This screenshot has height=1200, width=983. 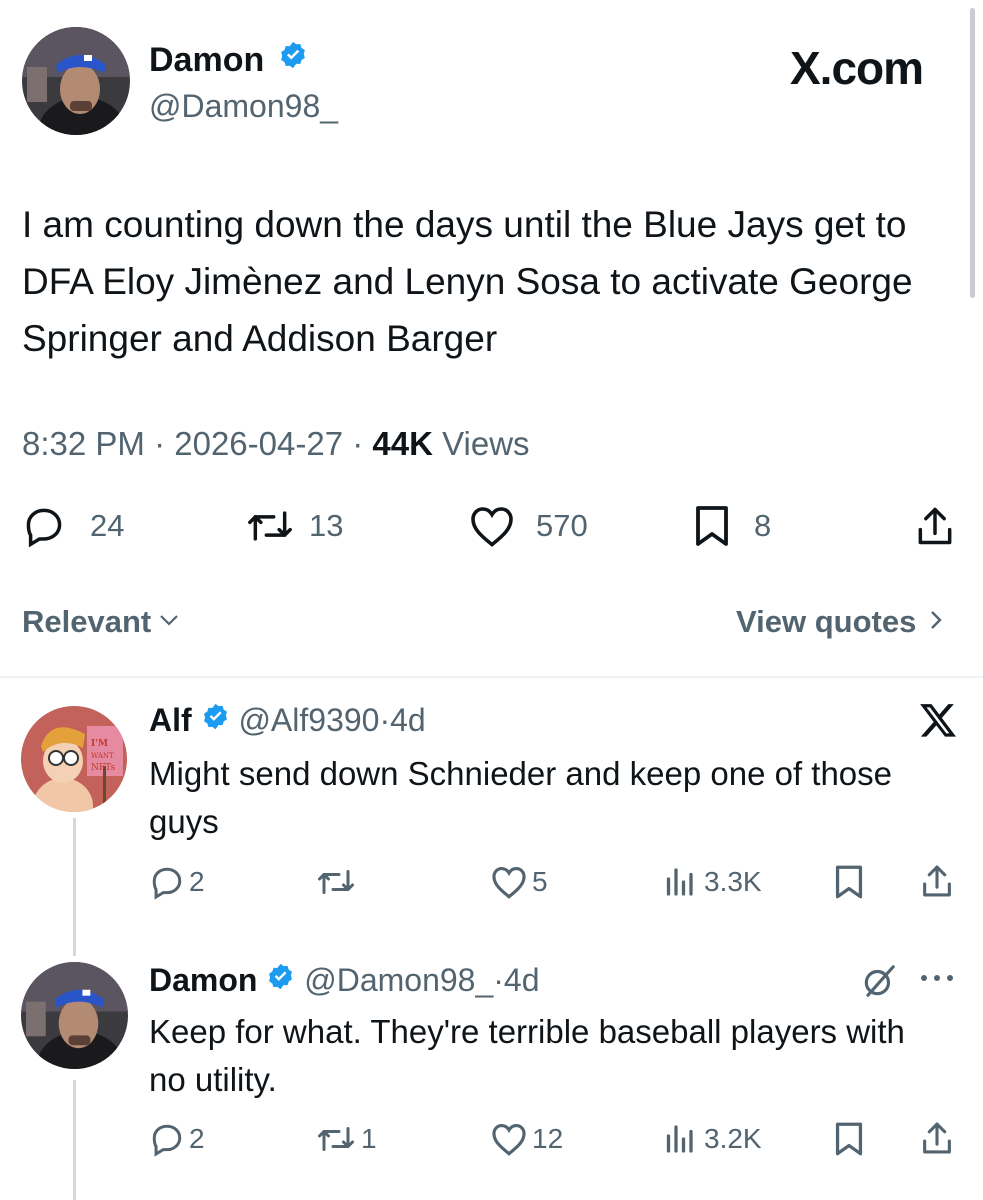 I want to click on reply-author-name: Alf, so click(x=170, y=720).